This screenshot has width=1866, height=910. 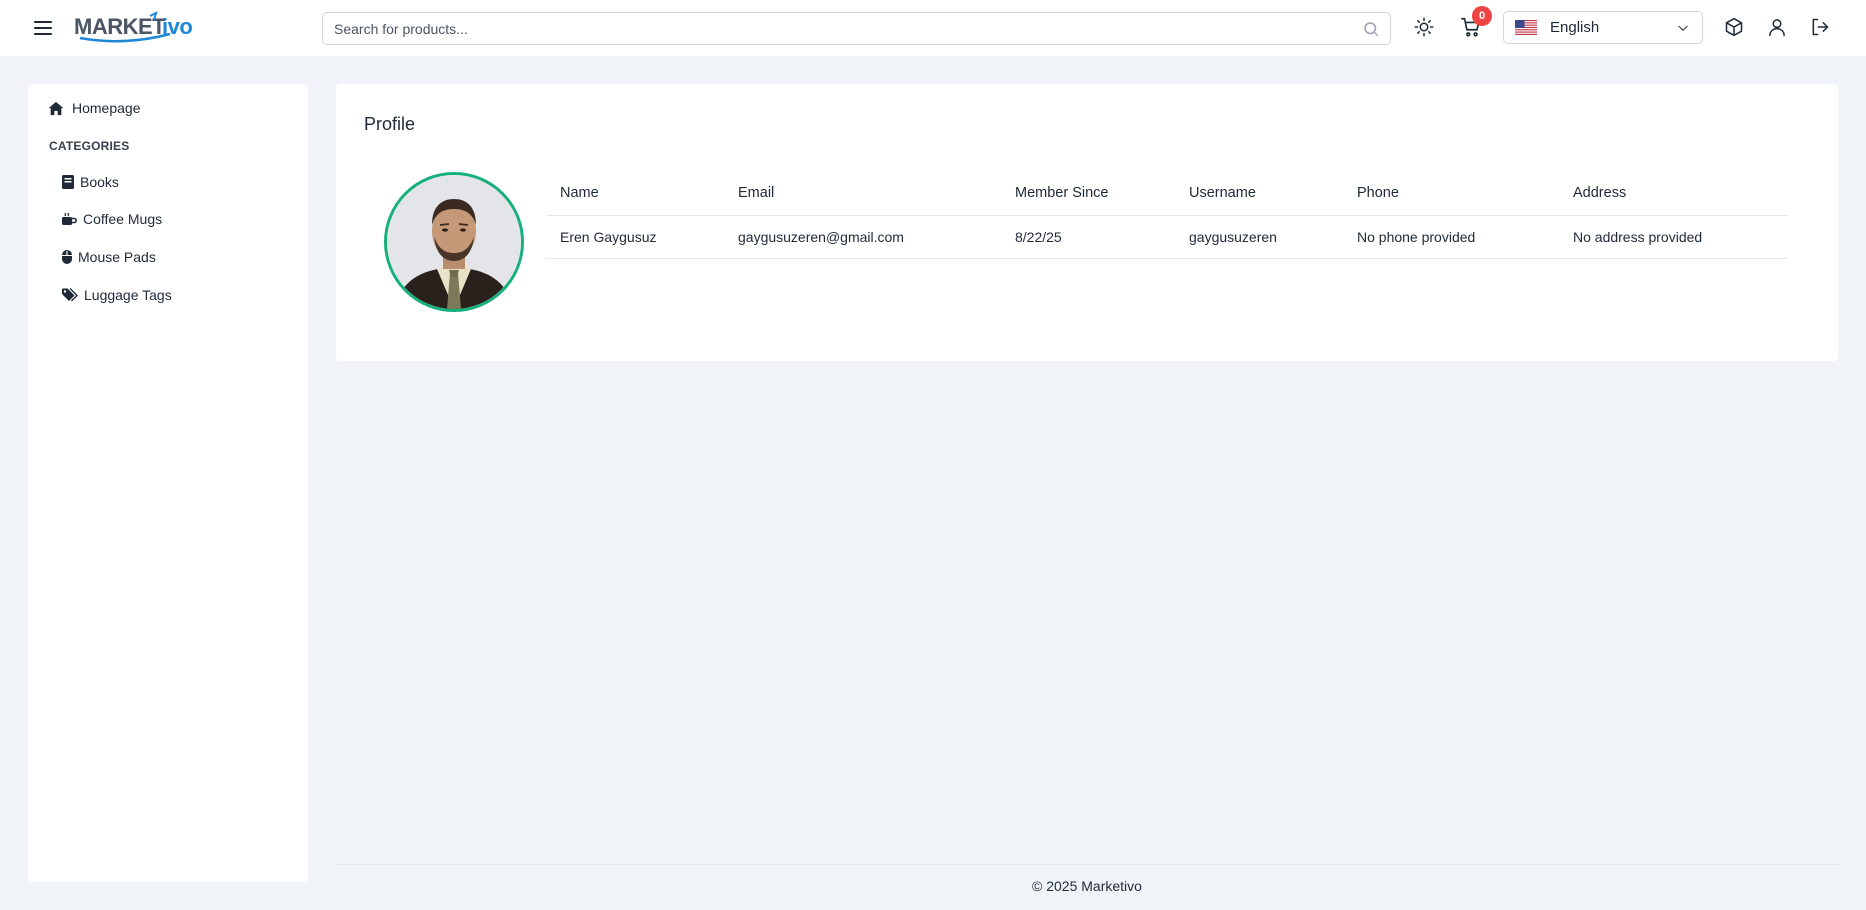 I want to click on cell-username: gaygusuzeren, so click(x=1259, y=237).